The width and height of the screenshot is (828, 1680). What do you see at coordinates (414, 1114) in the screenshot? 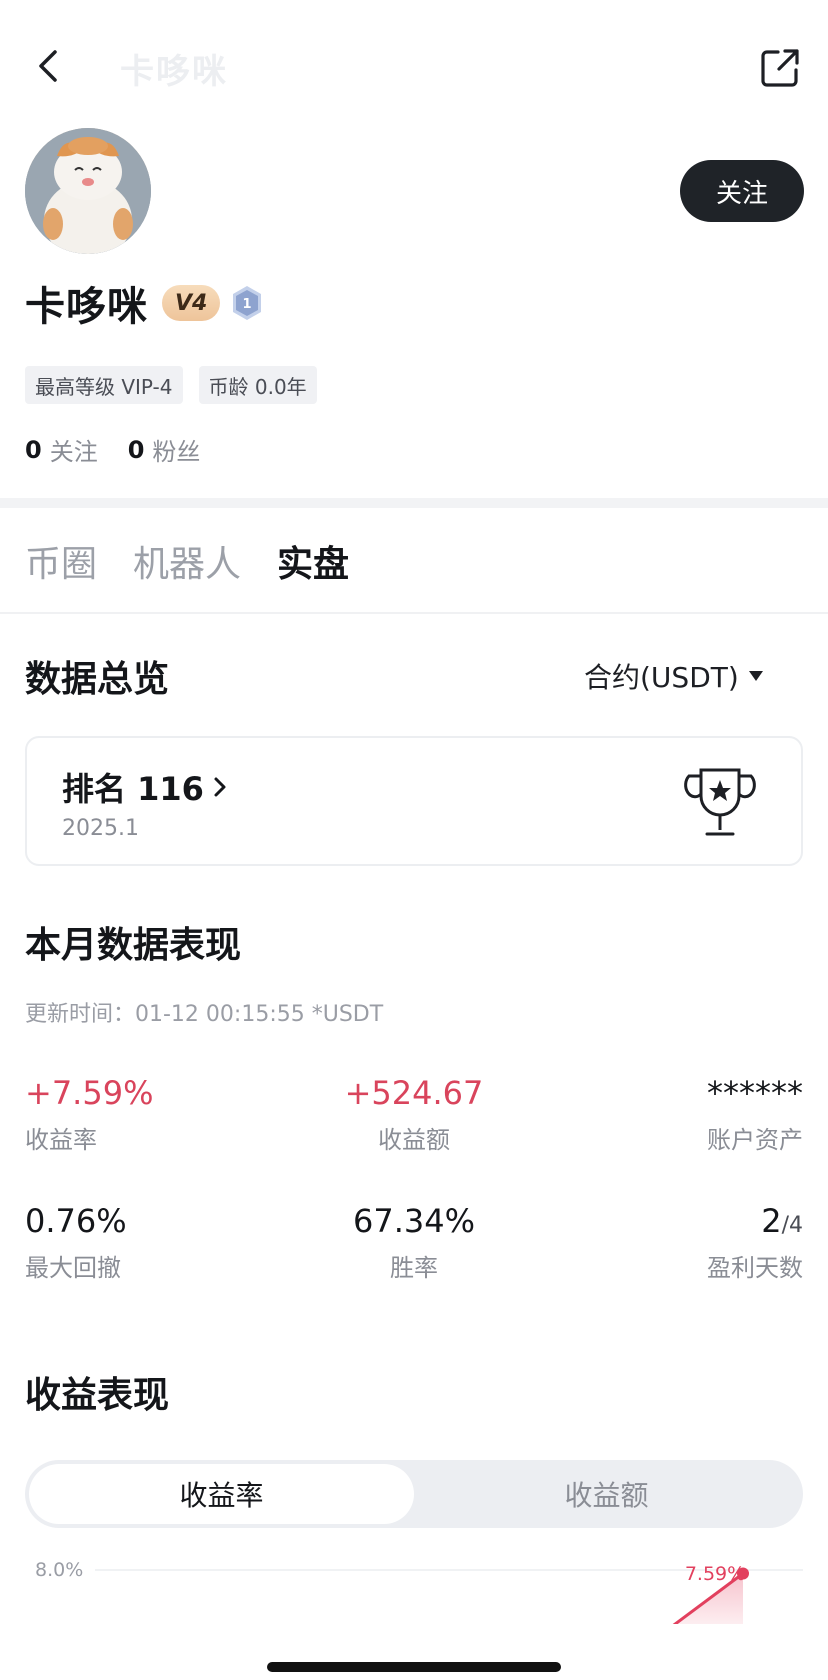
I see `metric-profit: +524.67 收益额` at bounding box center [414, 1114].